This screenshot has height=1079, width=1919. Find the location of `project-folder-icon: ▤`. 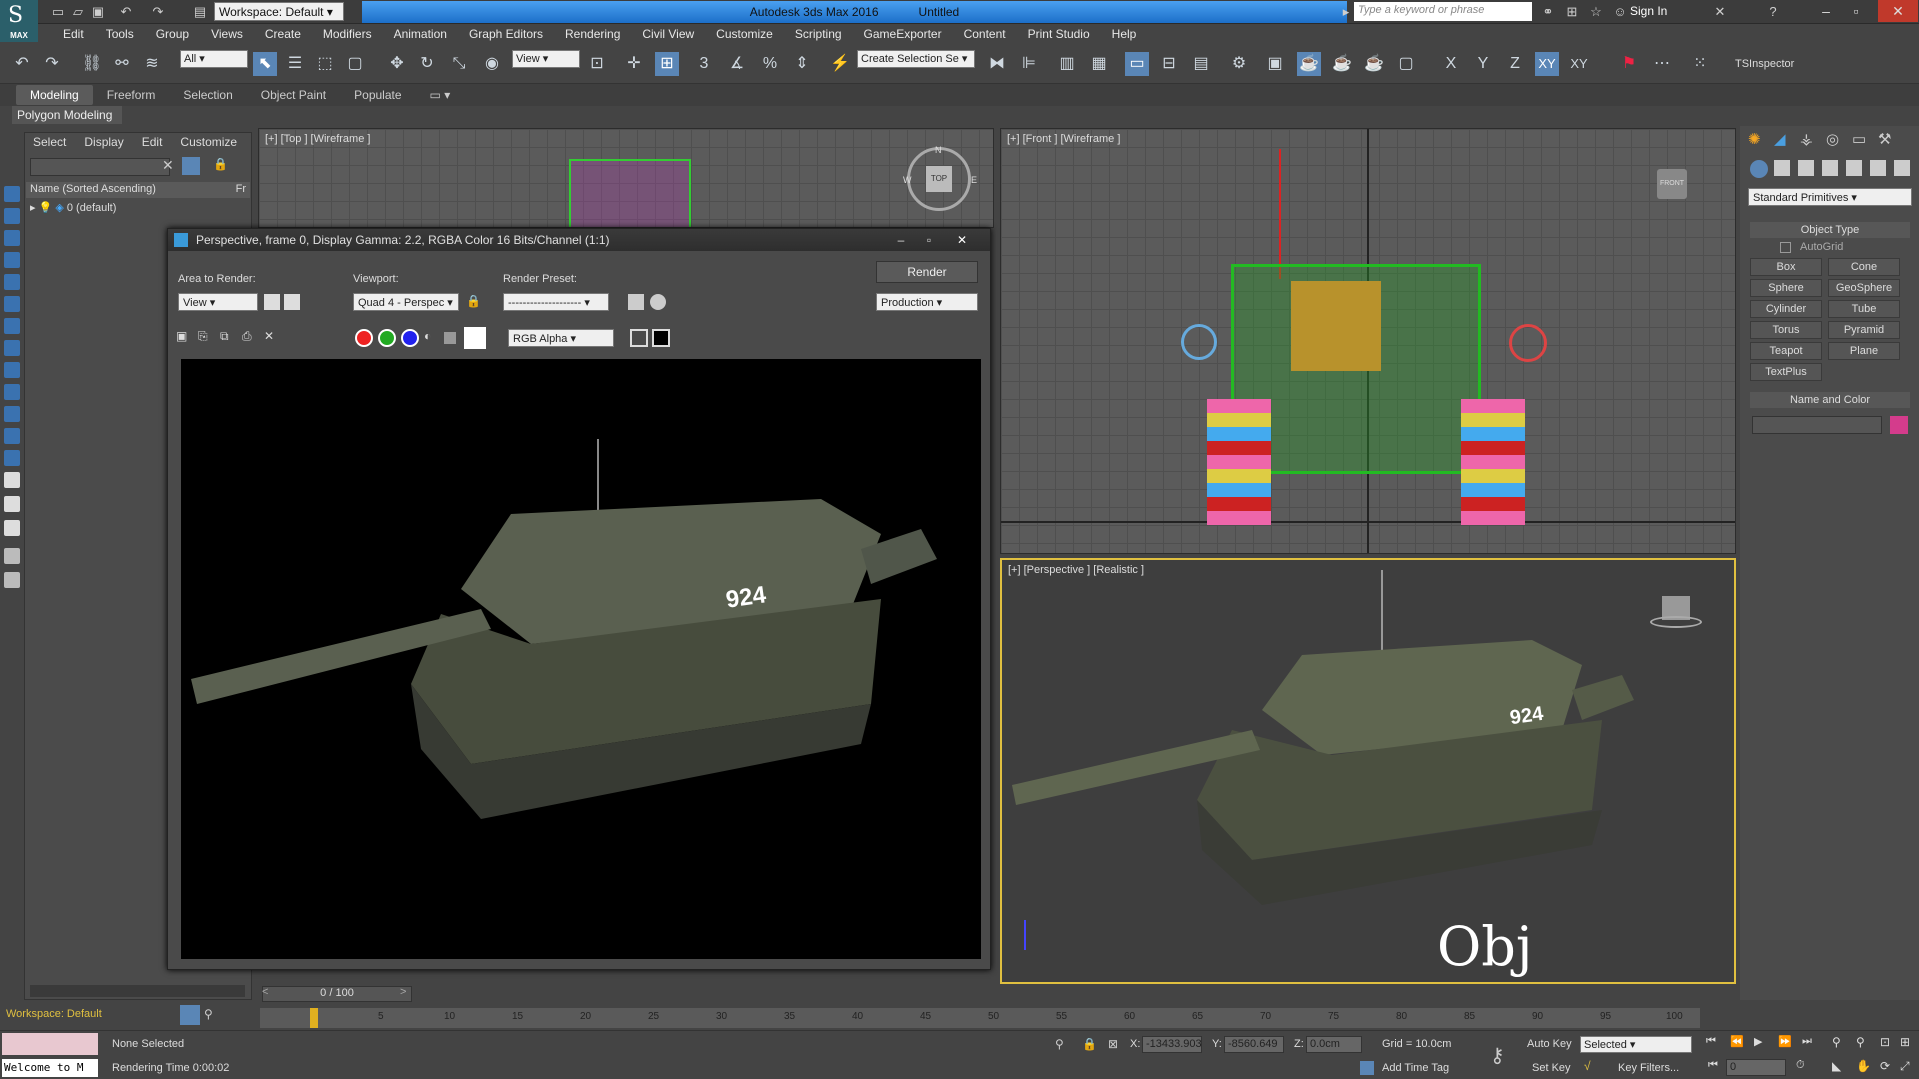

project-folder-icon: ▤ is located at coordinates (200, 12).